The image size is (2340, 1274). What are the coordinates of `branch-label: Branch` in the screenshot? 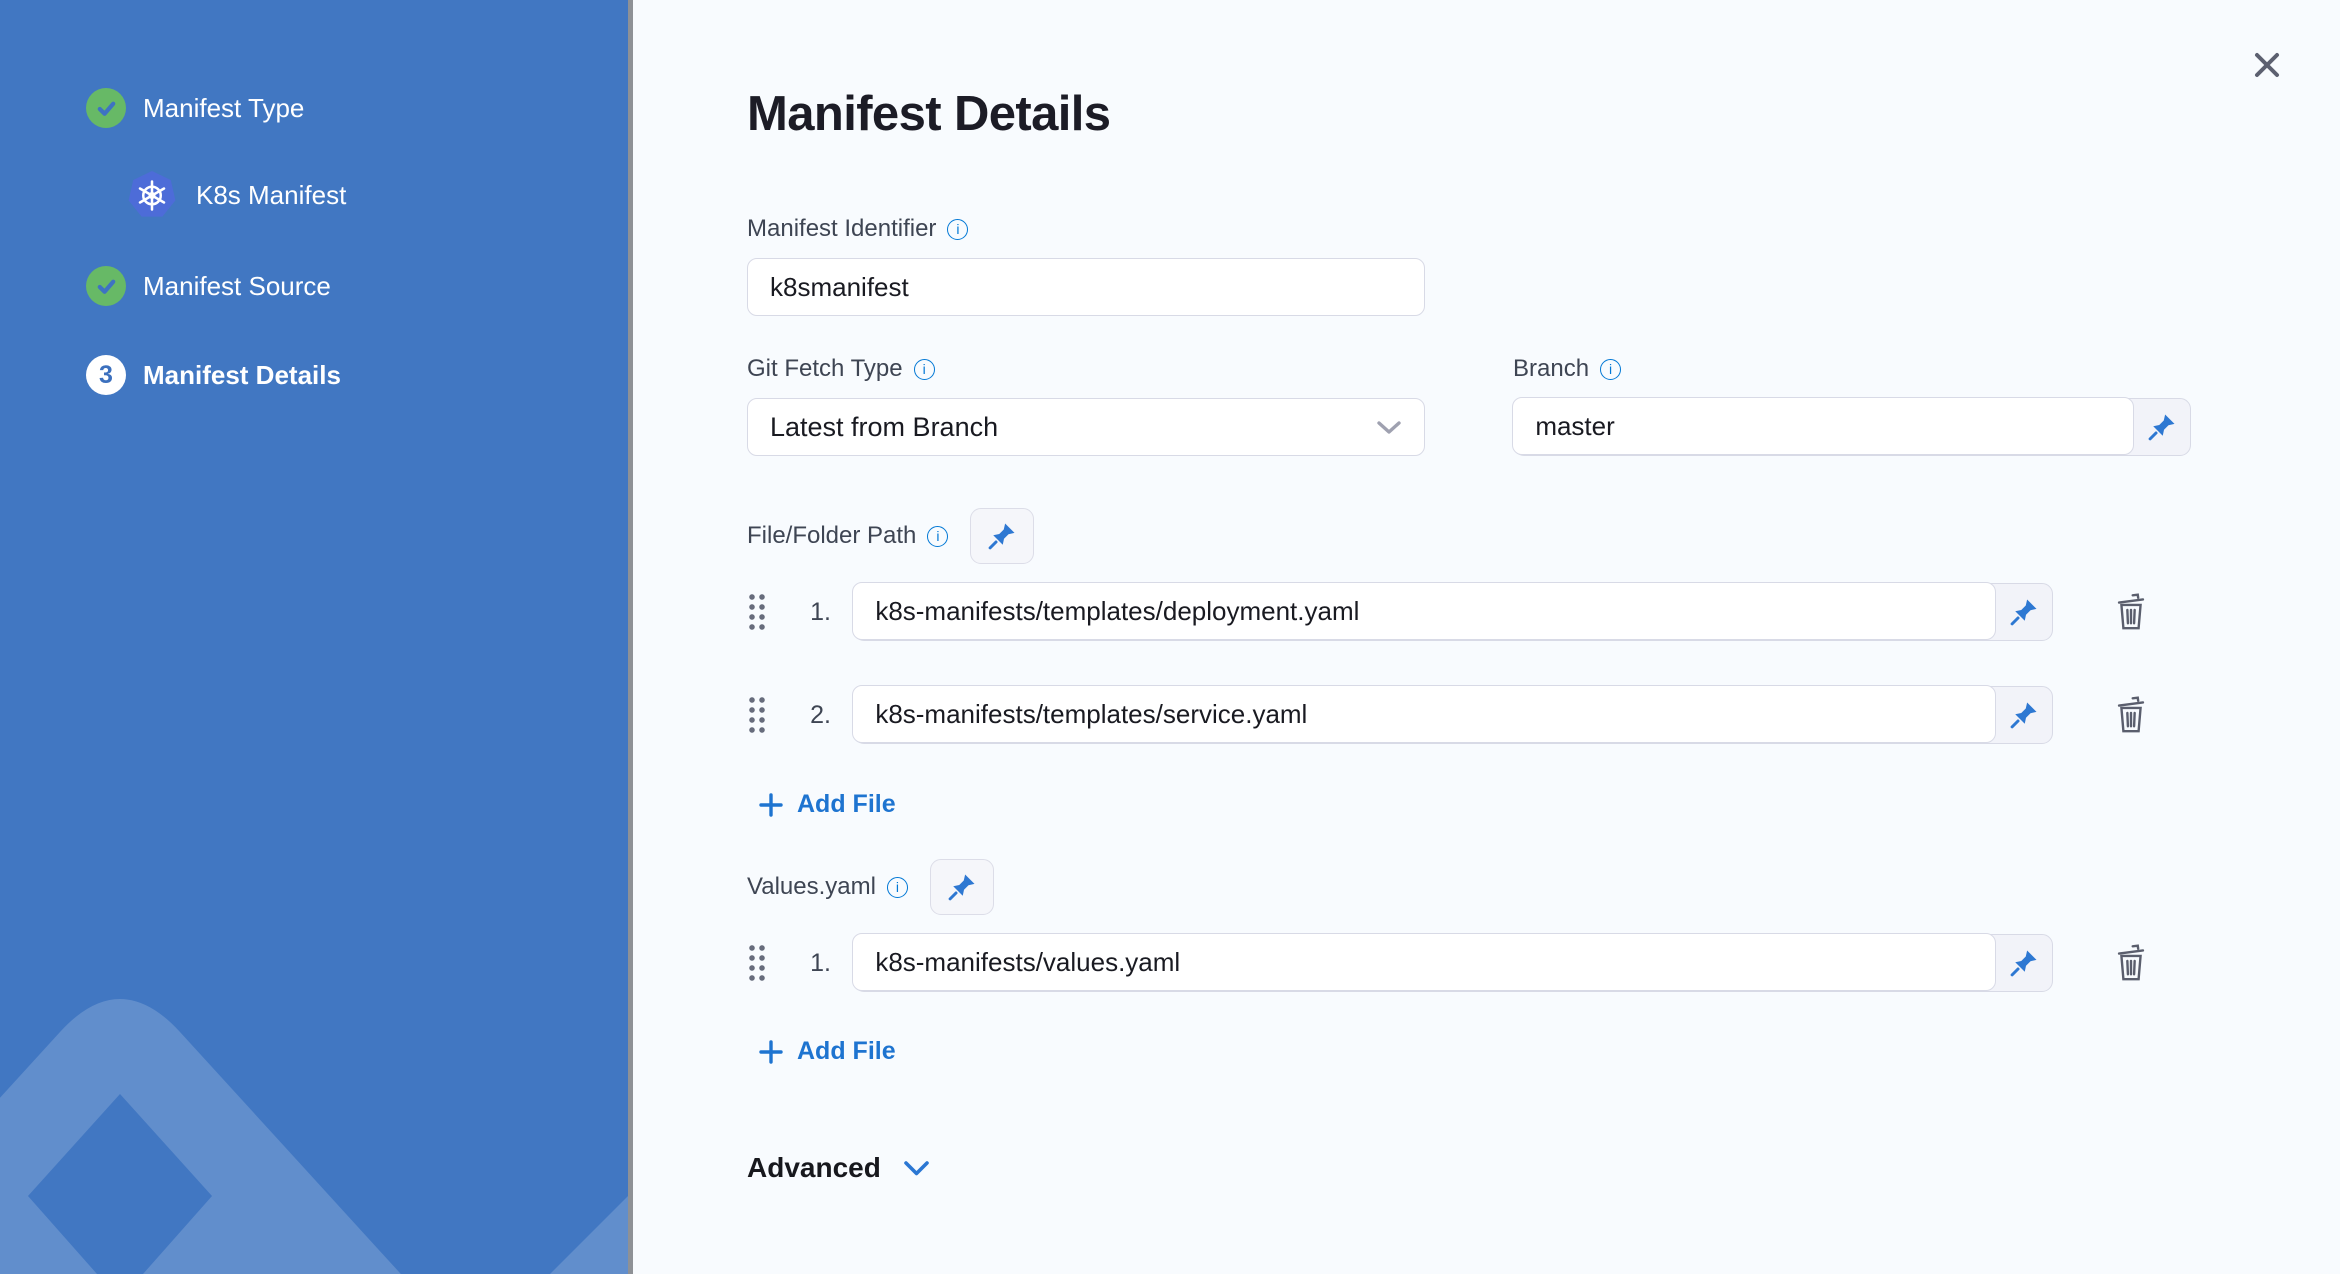 It's located at (1551, 368).